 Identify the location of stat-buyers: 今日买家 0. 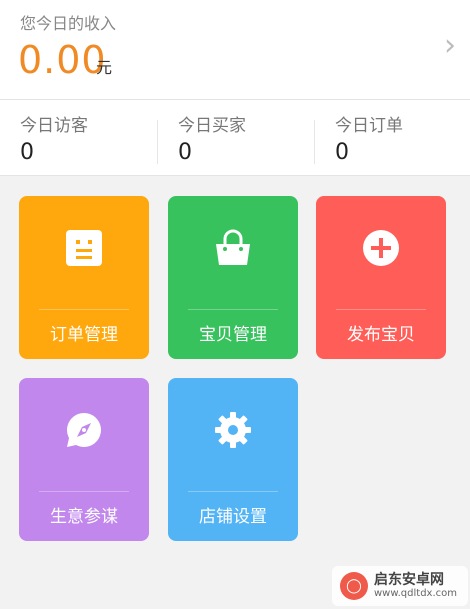
(236, 138).